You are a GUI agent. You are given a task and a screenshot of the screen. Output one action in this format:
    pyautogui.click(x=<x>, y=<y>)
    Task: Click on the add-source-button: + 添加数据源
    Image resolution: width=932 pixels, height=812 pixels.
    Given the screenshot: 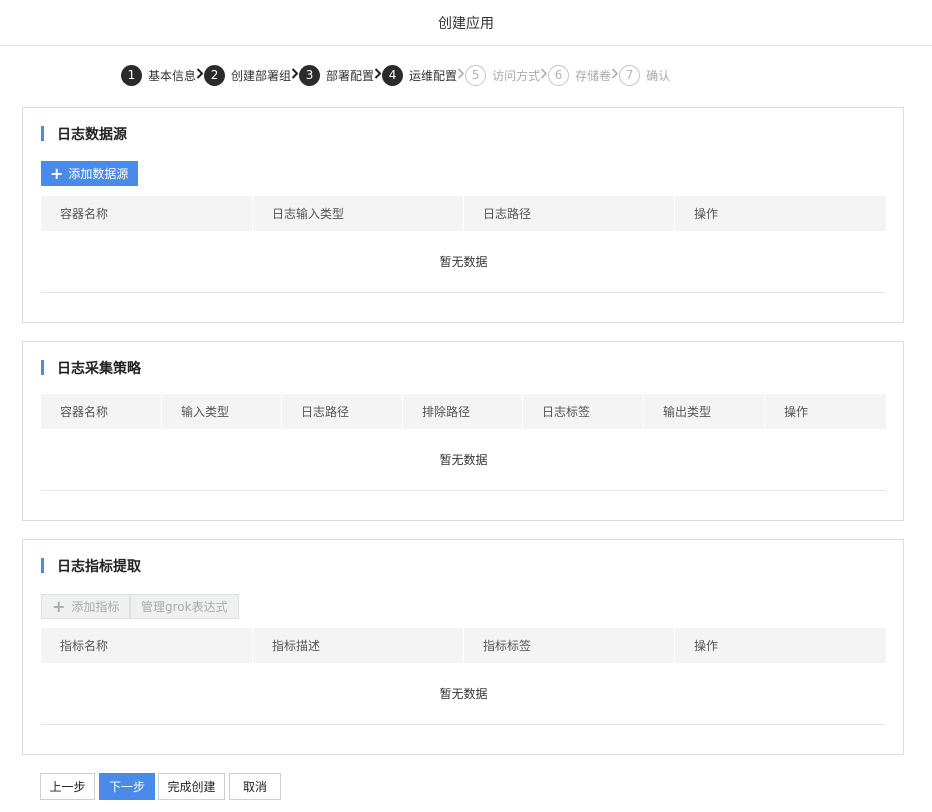 What is the action you would take?
    pyautogui.click(x=90, y=173)
    